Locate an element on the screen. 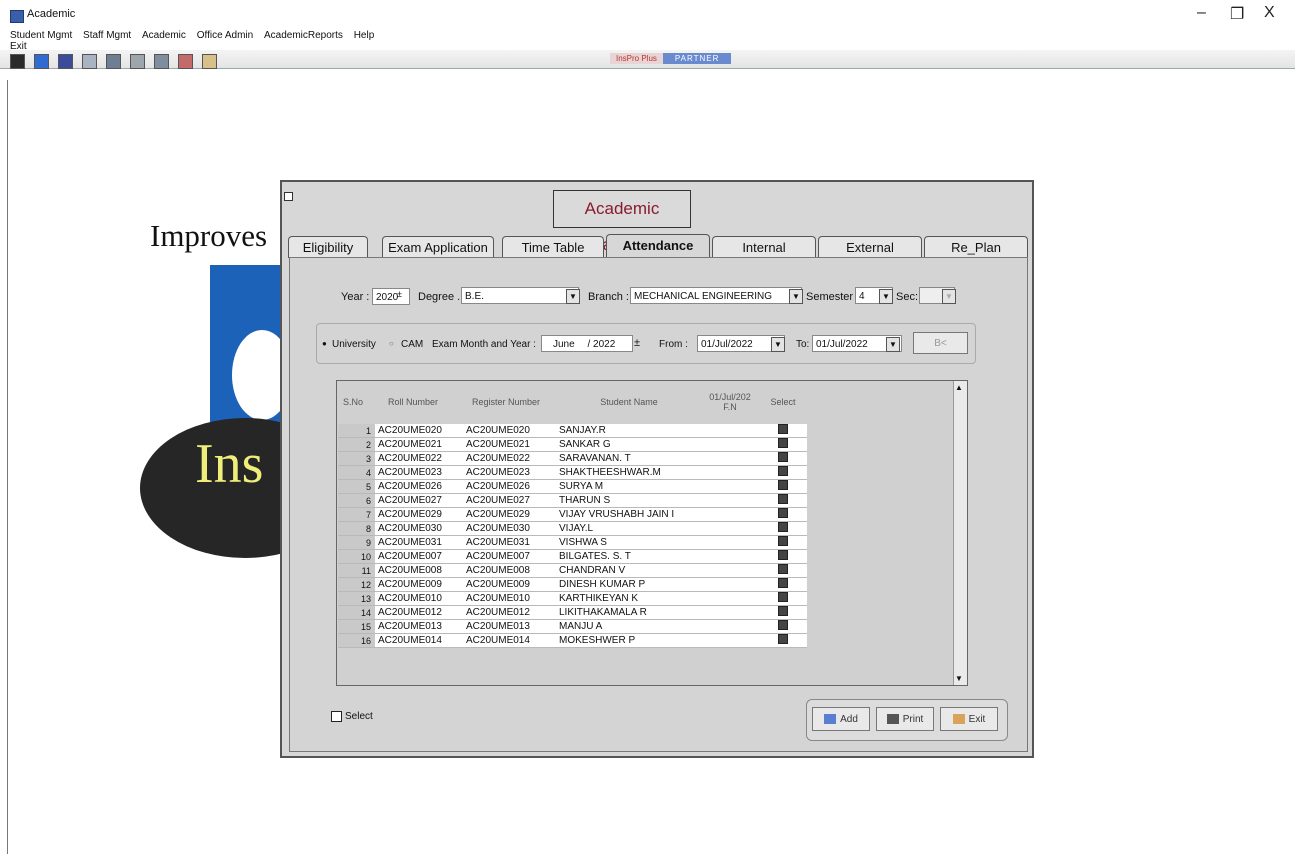  tab-exam-application: Exam Application is located at coordinates (438, 247).